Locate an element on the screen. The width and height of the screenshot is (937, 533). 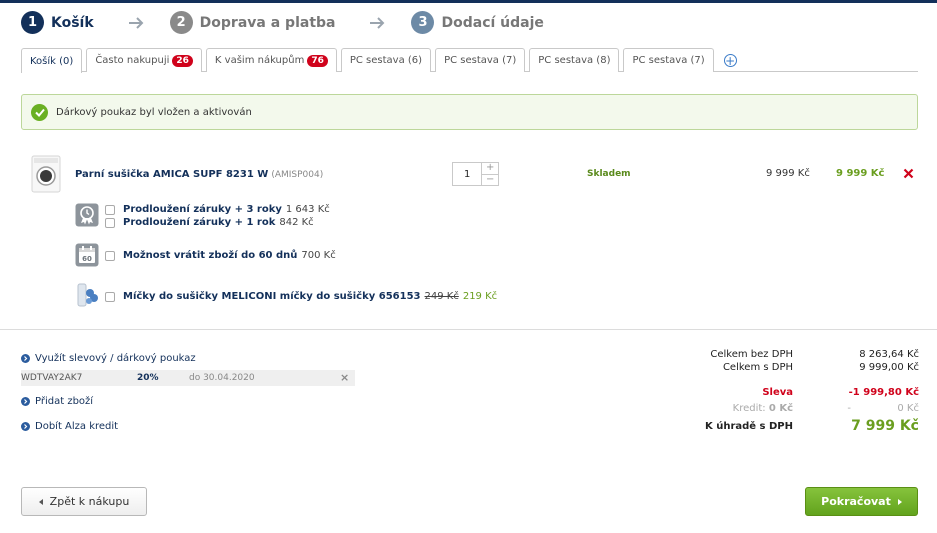
tab-pc-set-3: PC sestava (8) is located at coordinates (574, 60).